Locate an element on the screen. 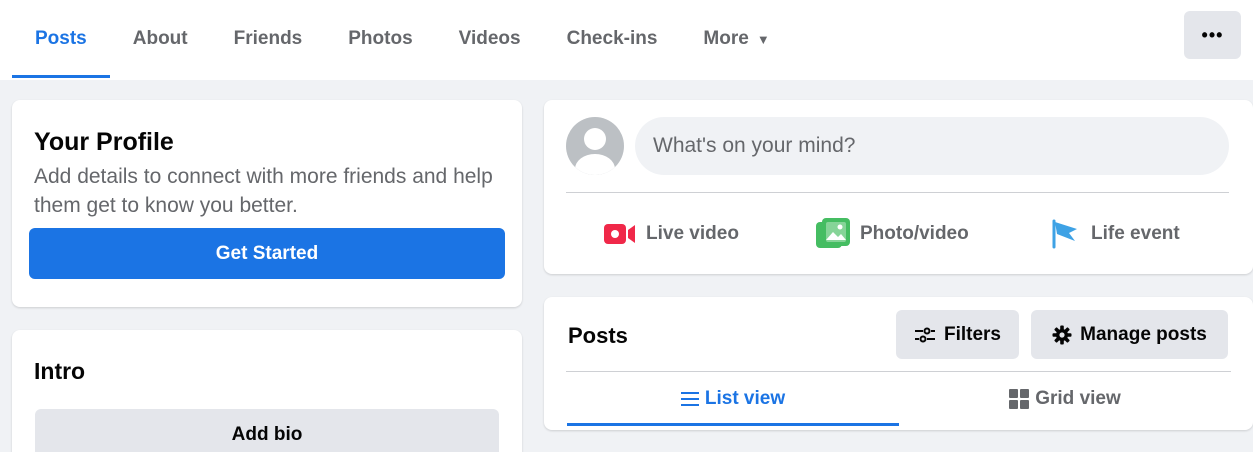 This screenshot has width=1253, height=452. tab-label: Friends is located at coordinates (268, 38).